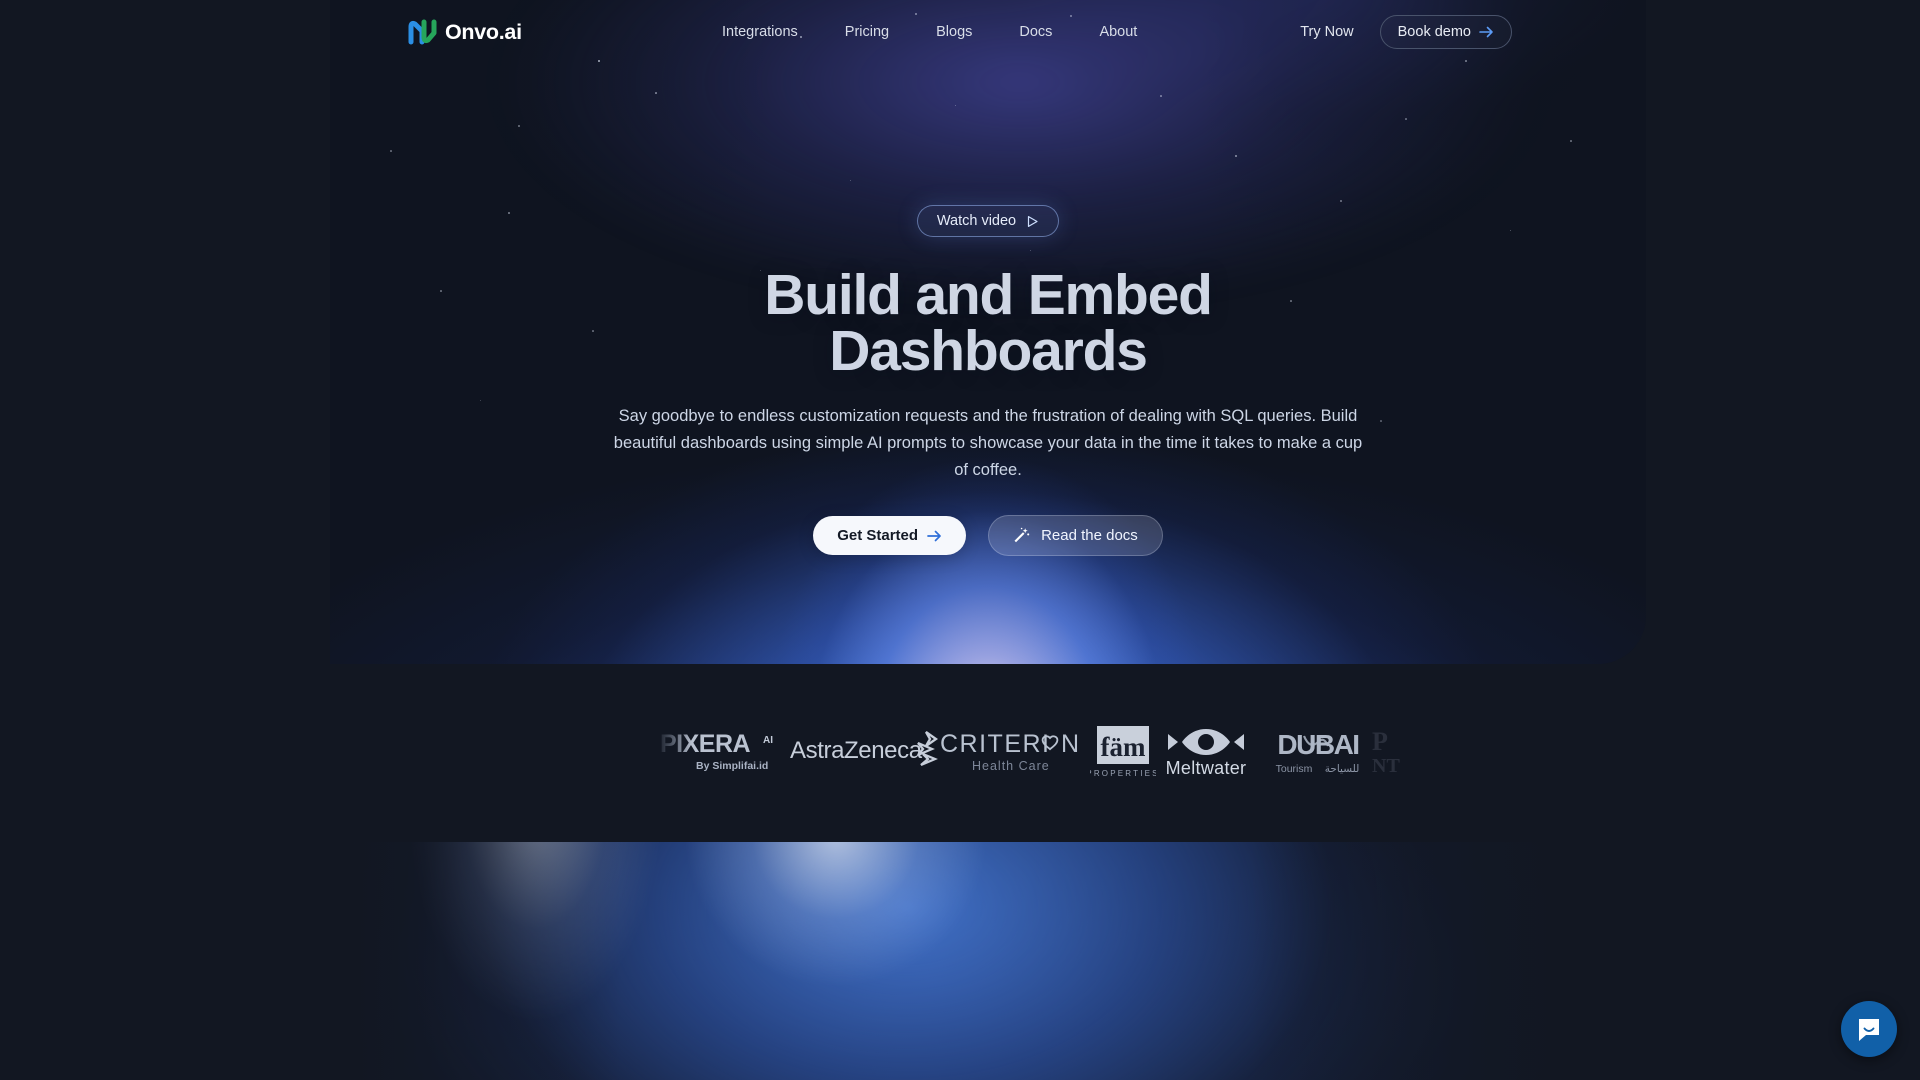 The width and height of the screenshot is (1920, 1080). I want to click on logo-item-fam: fäm PROPERTIES, so click(1123, 752).